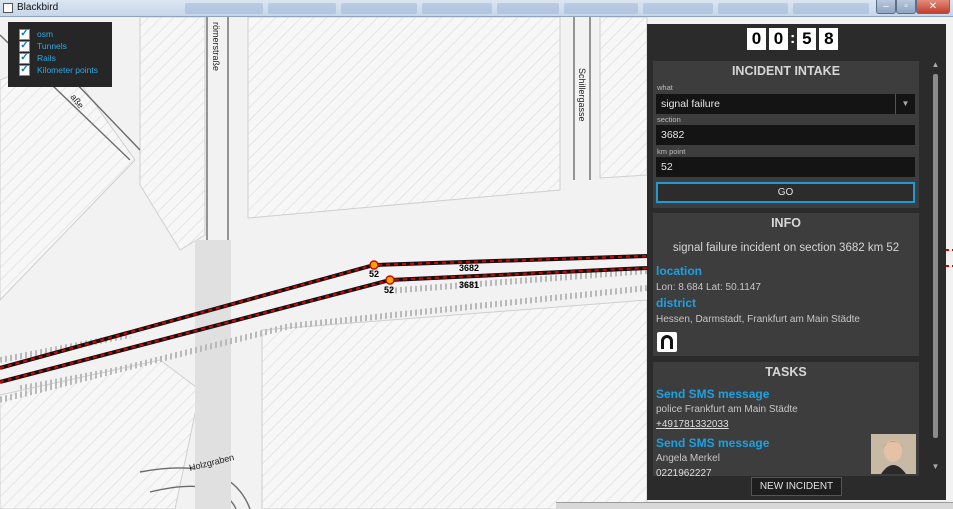  I want to click on scroll-up-icon: ▲, so click(935, 65).